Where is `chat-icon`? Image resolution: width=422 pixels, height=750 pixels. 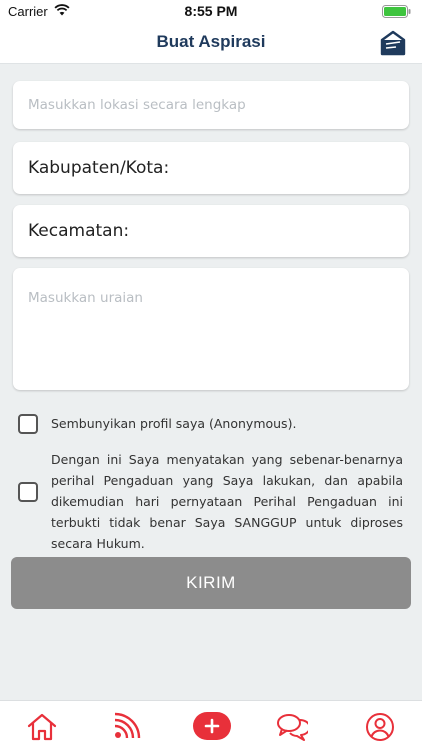
chat-icon is located at coordinates (292, 727).